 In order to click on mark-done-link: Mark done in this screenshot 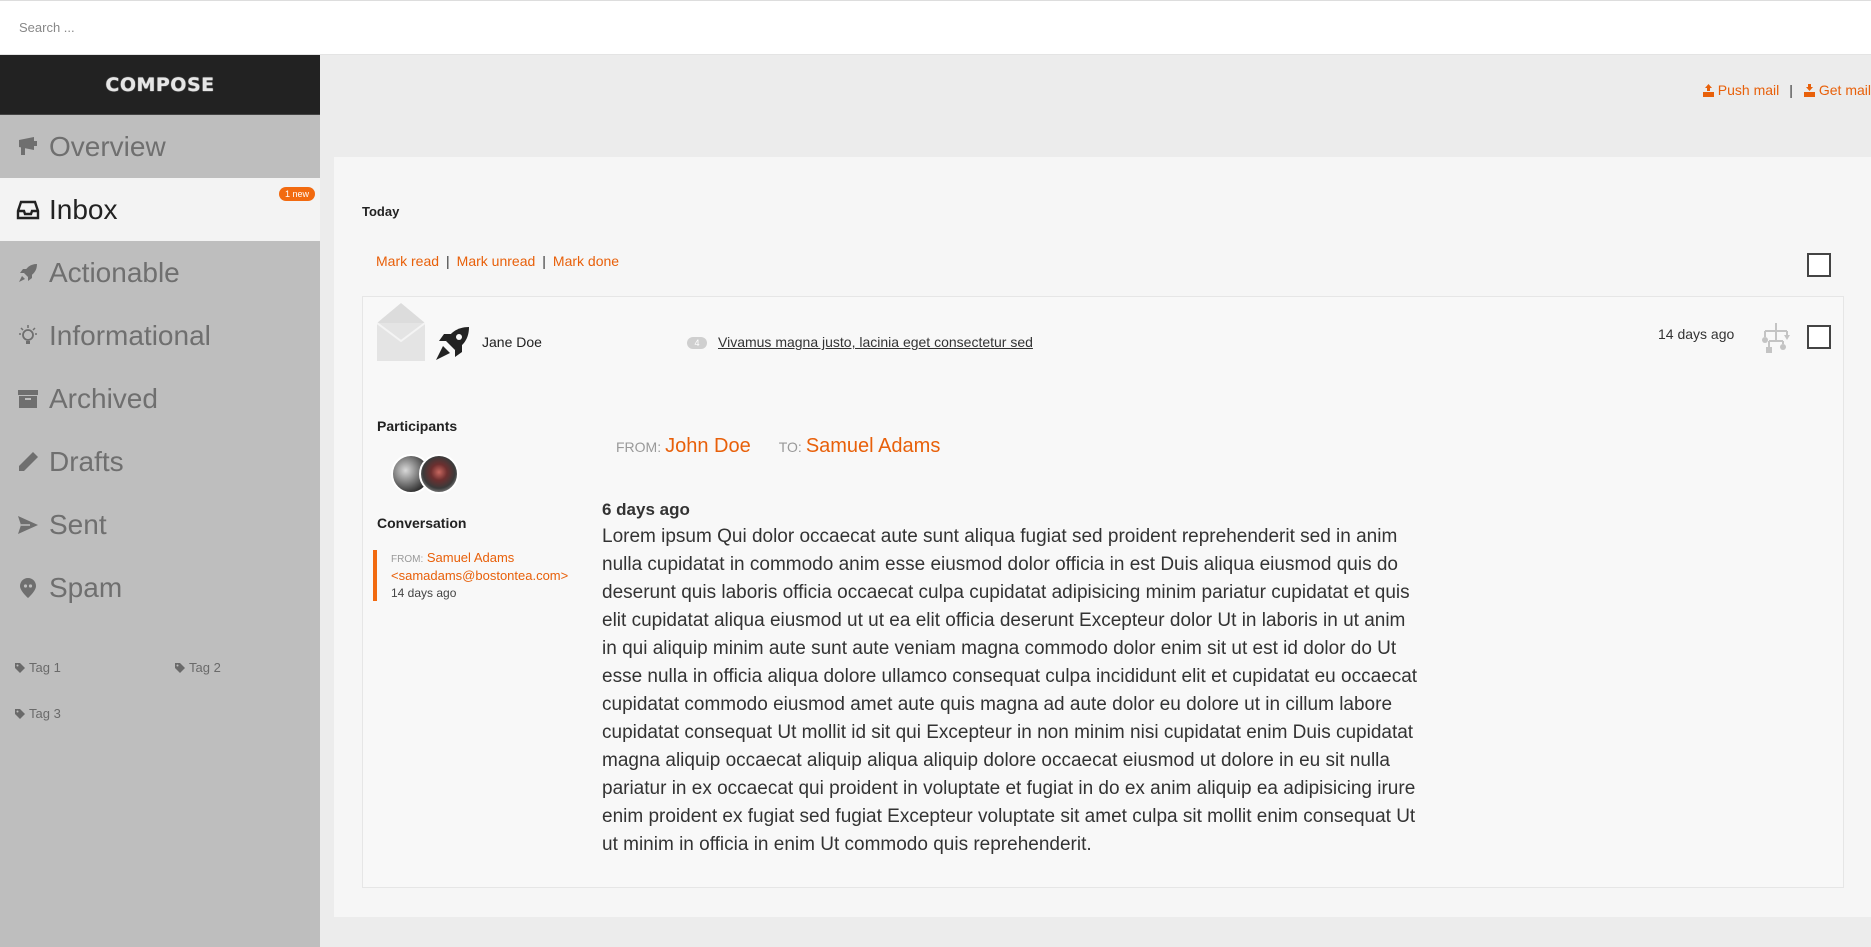, I will do `click(586, 261)`.